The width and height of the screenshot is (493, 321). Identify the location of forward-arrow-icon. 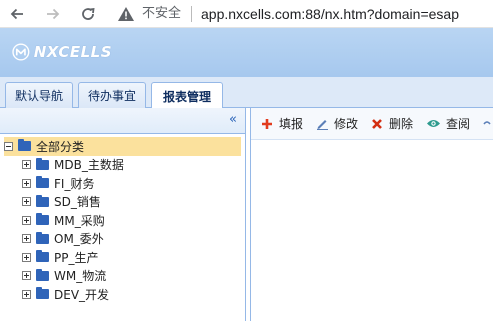
(53, 14).